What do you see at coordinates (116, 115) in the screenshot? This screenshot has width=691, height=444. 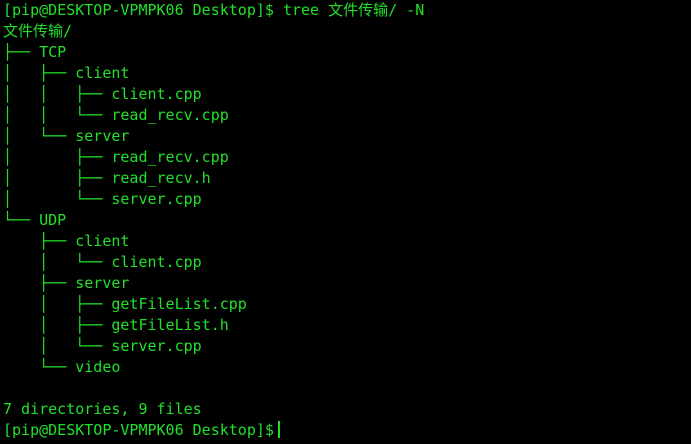 I see `tree-line: │ │ └── read_recv.cpp` at bounding box center [116, 115].